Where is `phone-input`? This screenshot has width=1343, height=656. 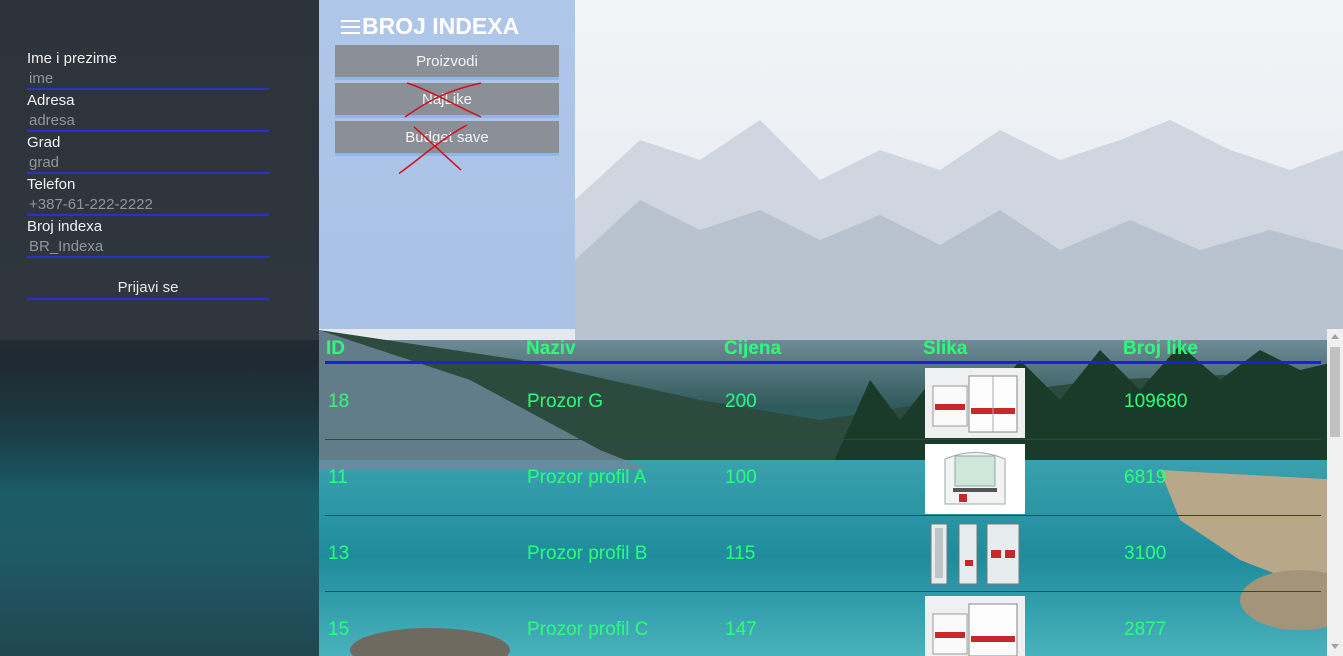 phone-input is located at coordinates (148, 205).